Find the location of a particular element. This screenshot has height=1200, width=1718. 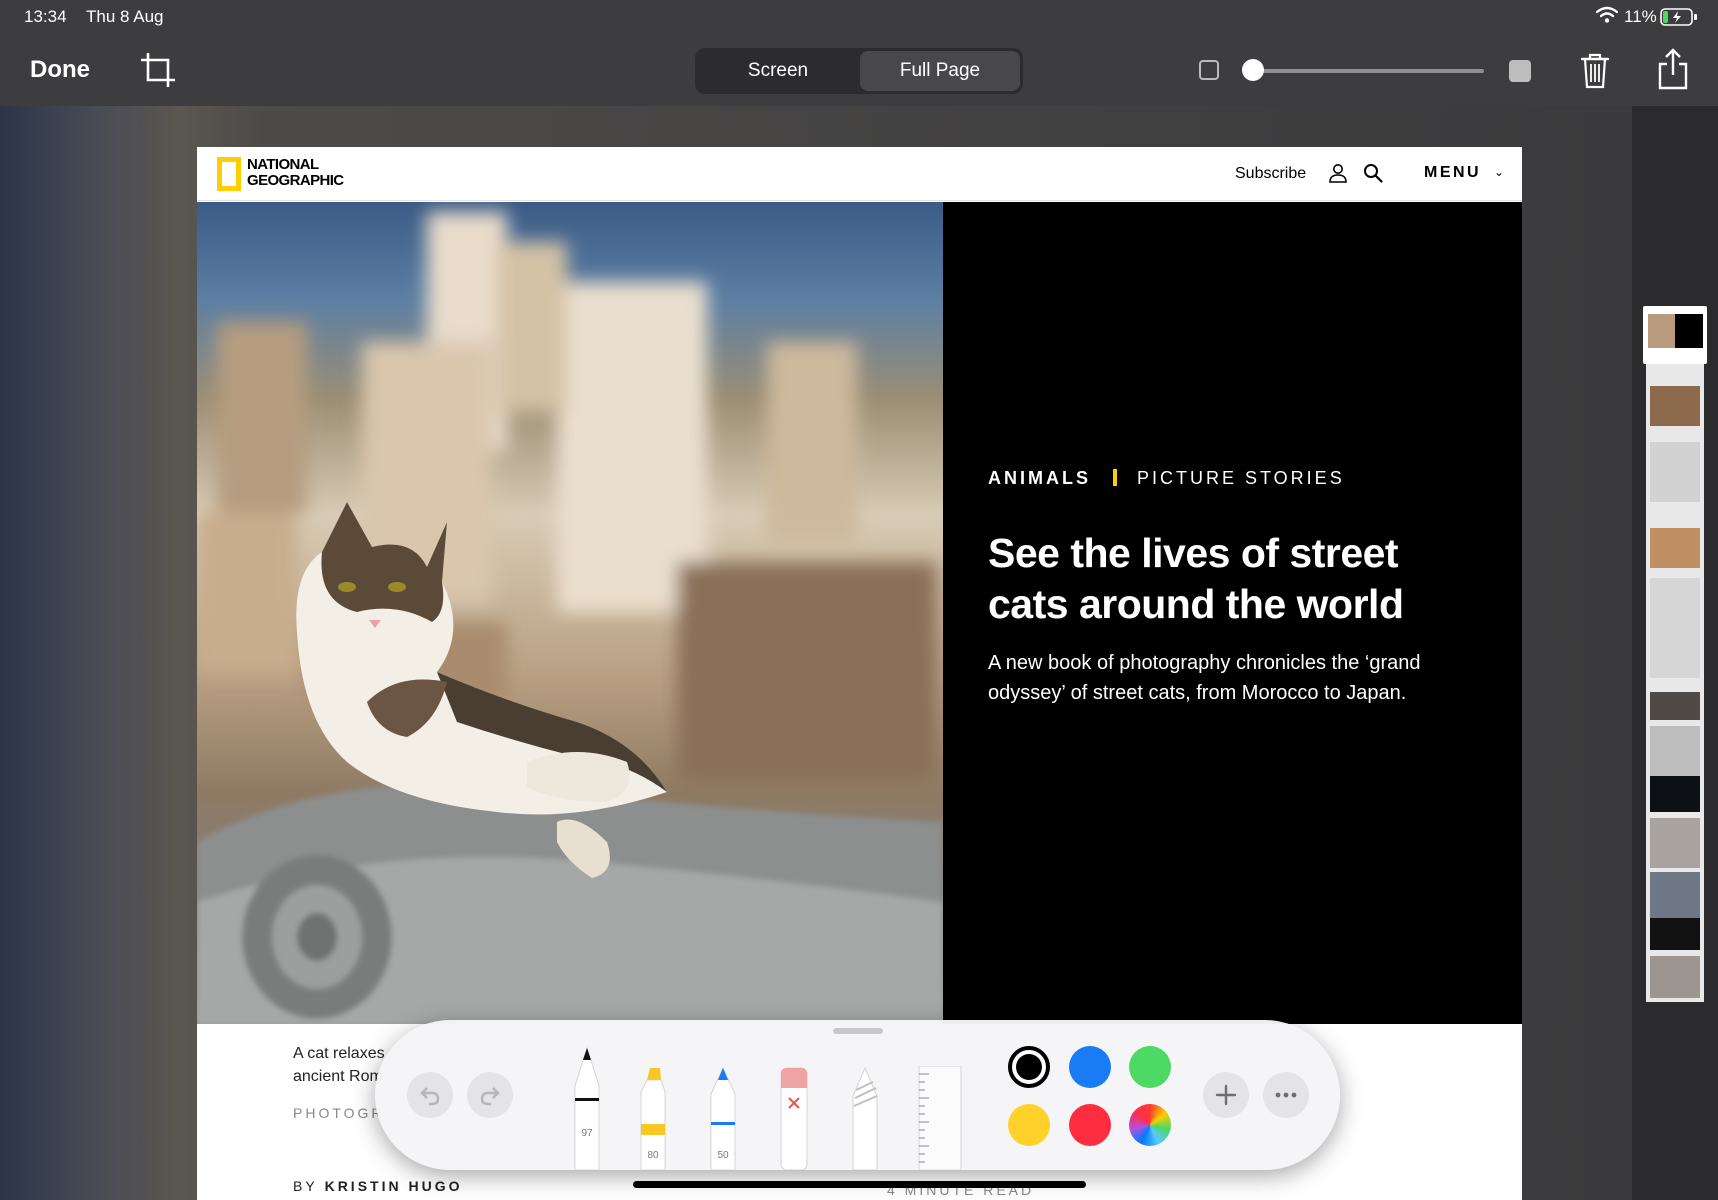

highlighter-tool: 80 is located at coordinates (653, 1118).